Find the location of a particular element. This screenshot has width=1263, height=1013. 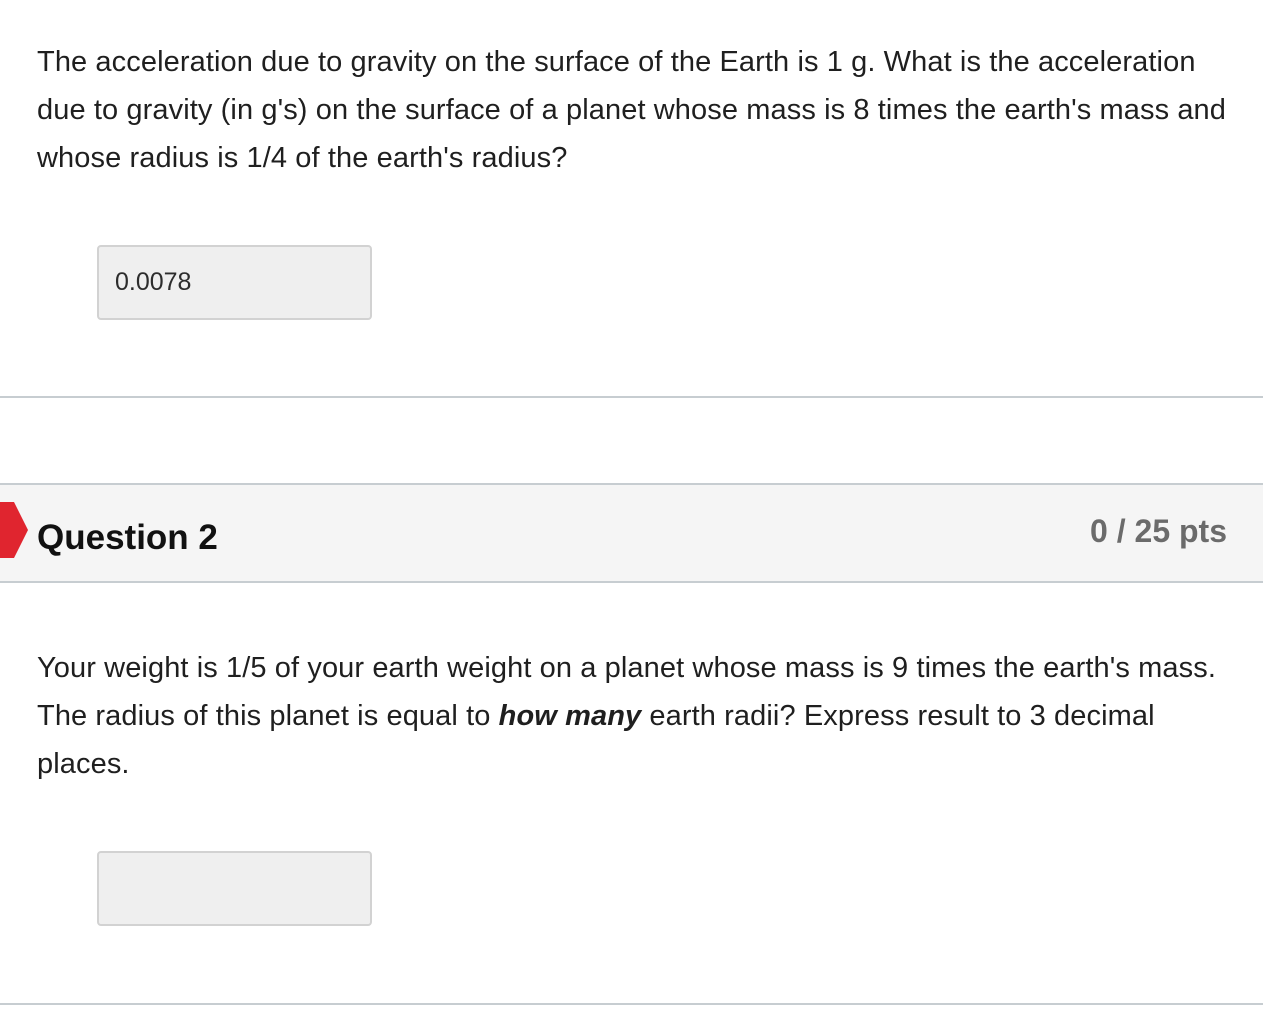

question-1-answer-input is located at coordinates (234, 282).